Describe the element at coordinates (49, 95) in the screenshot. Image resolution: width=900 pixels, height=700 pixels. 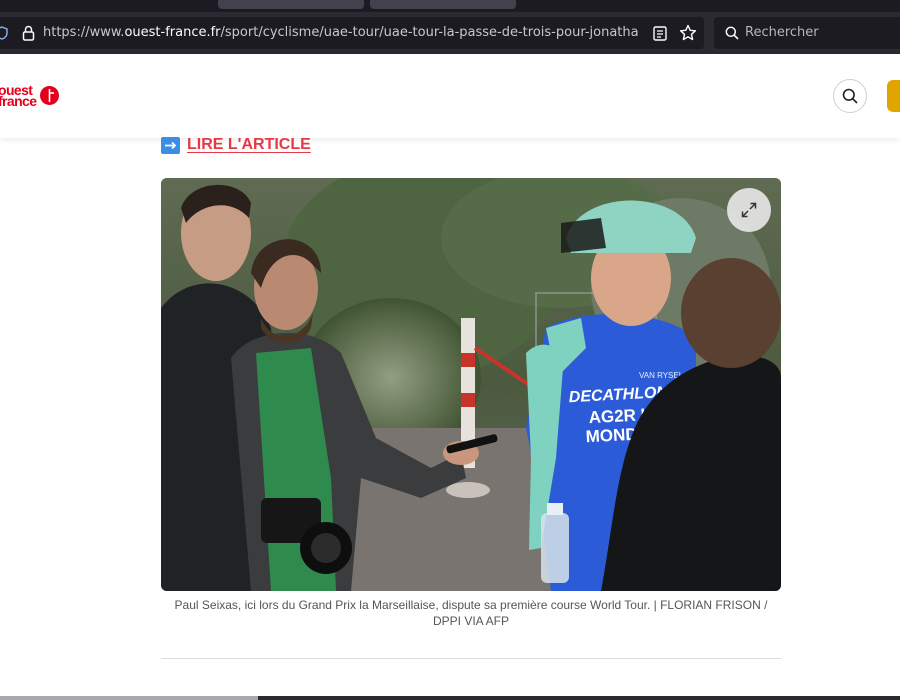
I see `logo-mark` at that location.